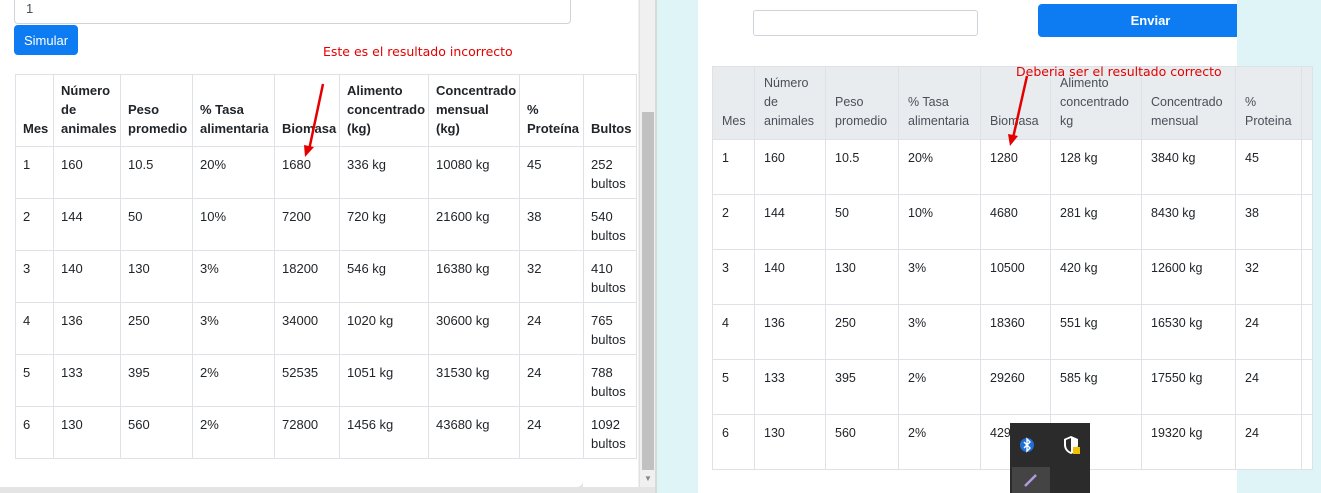 The width and height of the screenshot is (1321, 493). Describe the element at coordinates (307, 432) in the screenshot. I see `table-cell: 72800` at that location.